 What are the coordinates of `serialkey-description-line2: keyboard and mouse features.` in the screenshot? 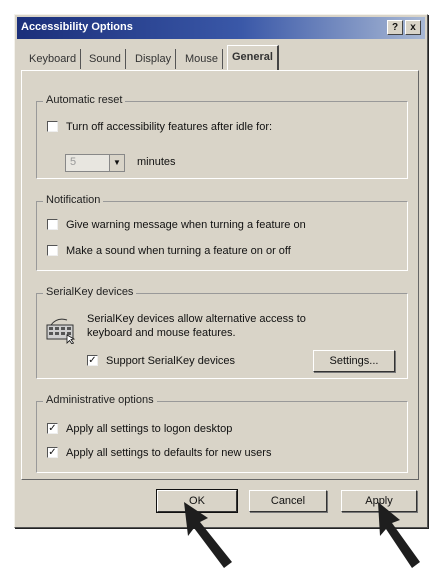 It's located at (161, 333).